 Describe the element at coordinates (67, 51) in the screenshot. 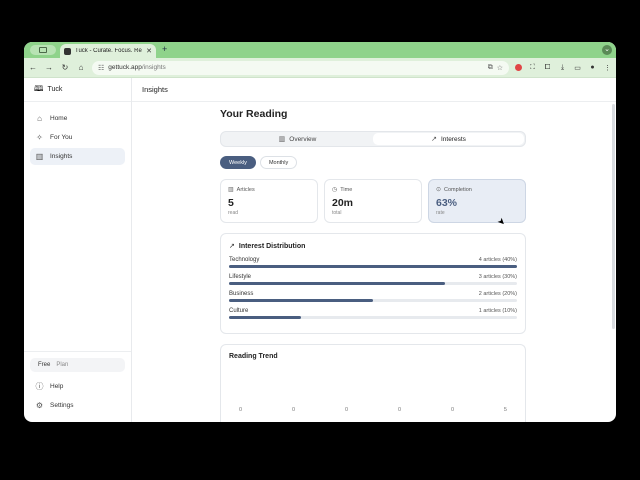

I see `tuck-favicon-icon` at that location.